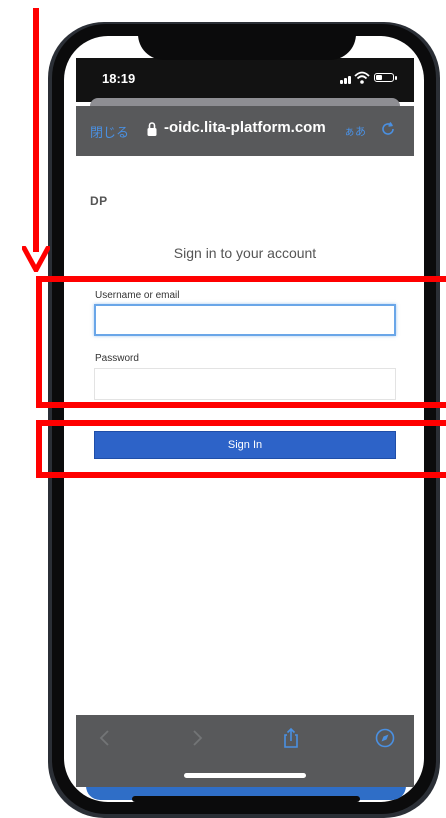  I want to click on annotation-box-credentials, so click(241, 342).